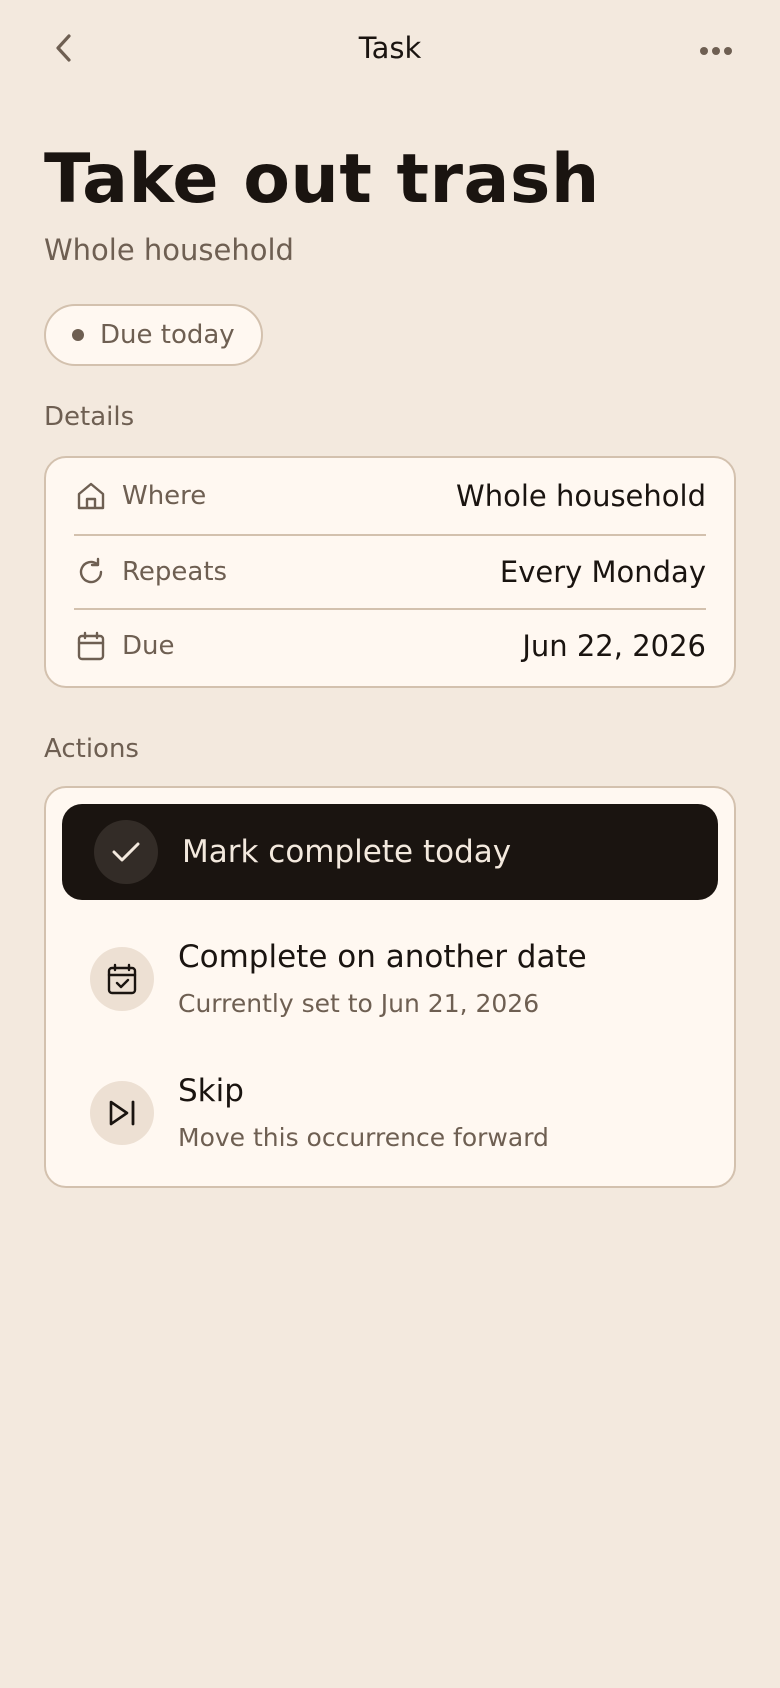  What do you see at coordinates (390, 646) in the screenshot?
I see `detail-row-due: Due Jun 22, 2026` at bounding box center [390, 646].